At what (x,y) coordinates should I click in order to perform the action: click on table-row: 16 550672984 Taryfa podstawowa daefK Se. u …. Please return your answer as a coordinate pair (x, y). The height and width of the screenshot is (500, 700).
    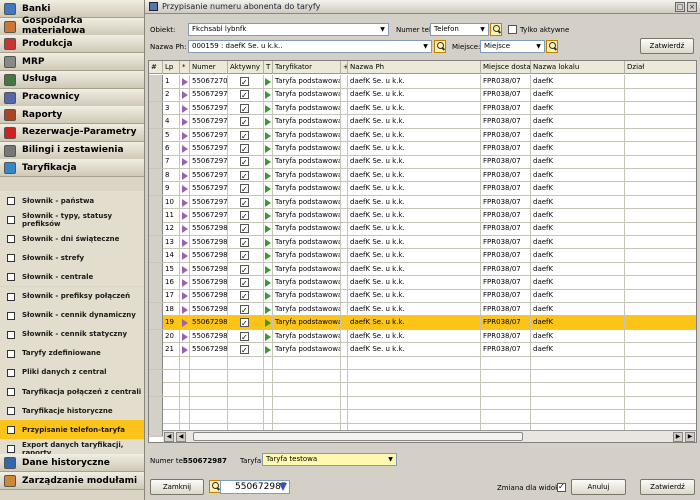
    Looking at the image, I should click on (422, 283).